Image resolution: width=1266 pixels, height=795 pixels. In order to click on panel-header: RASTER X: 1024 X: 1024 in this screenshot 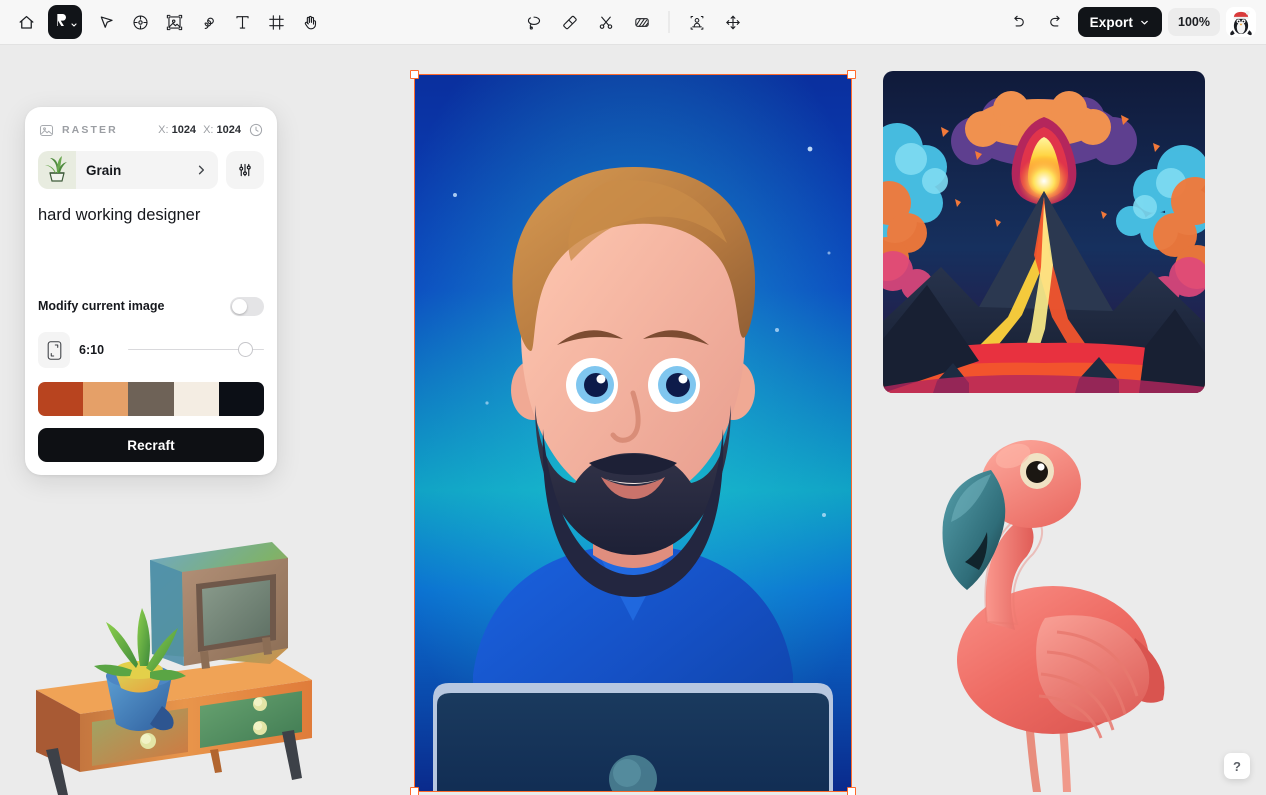, I will do `click(151, 130)`.